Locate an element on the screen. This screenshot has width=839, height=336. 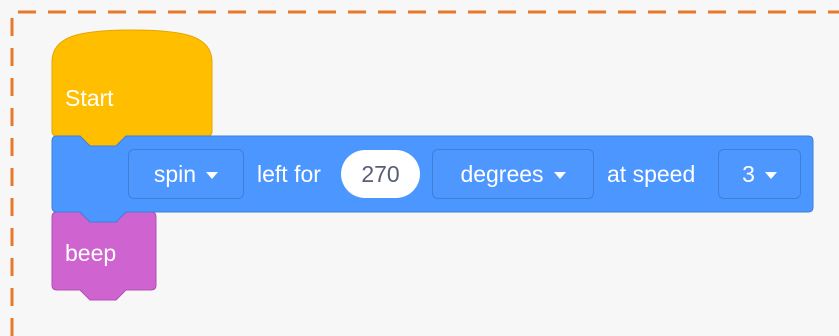
at-speed-label: at speed is located at coordinates (651, 174).